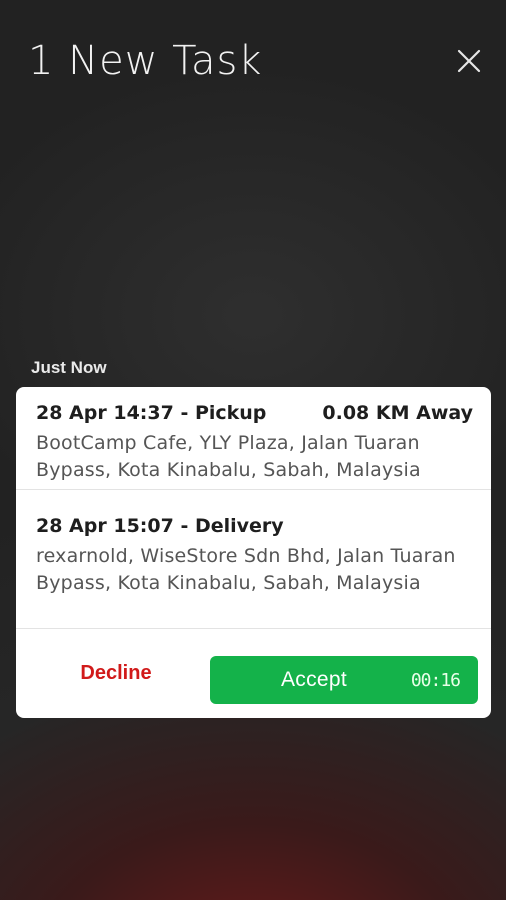 This screenshot has width=506, height=900. I want to click on task-actions: Decline Accept 00:16, so click(253, 673).